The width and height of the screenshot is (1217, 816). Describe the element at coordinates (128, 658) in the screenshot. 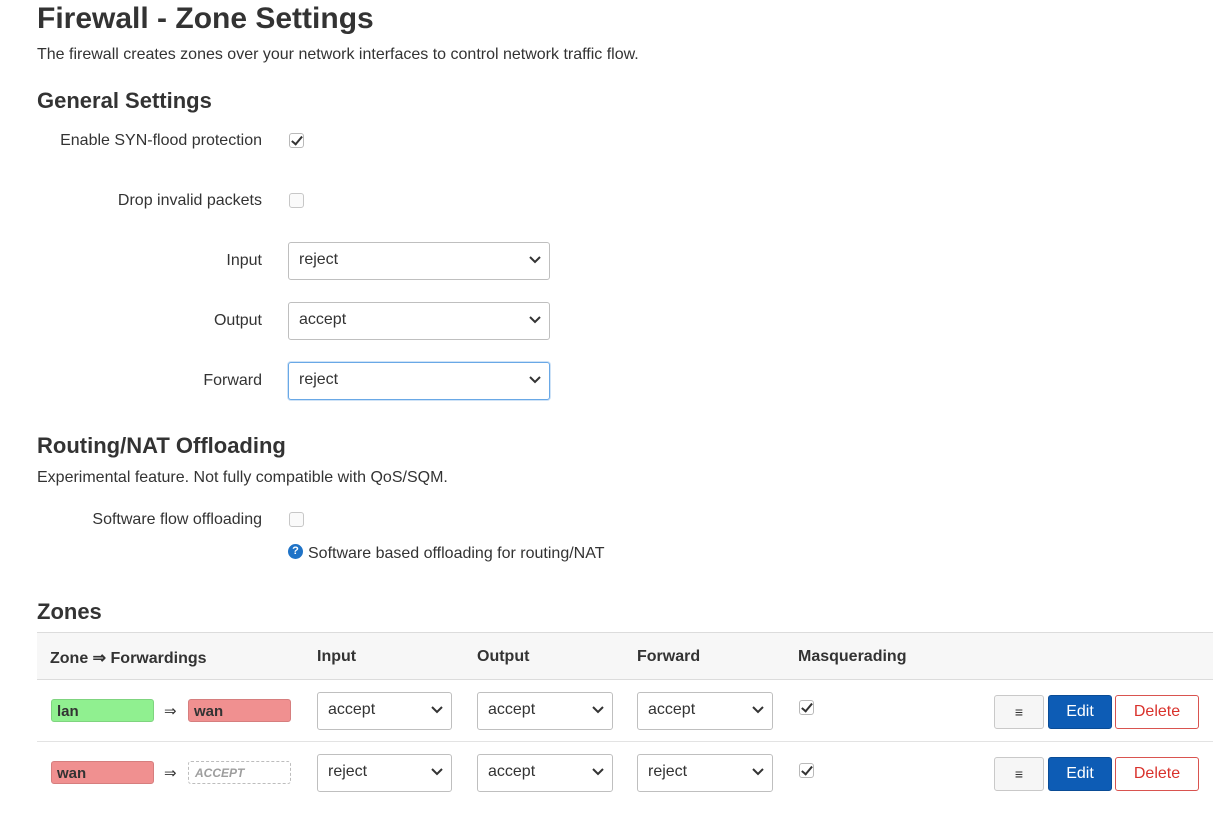

I see `col-zone-forwardings: Zone ⇒ Forwardings` at that location.